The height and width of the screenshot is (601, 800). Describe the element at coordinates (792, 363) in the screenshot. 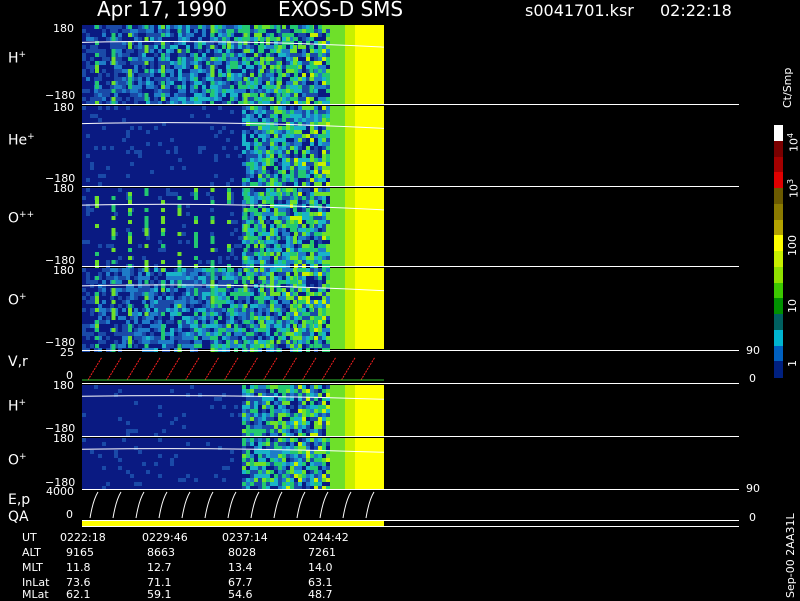

I see `colorbar-label: 1` at that location.